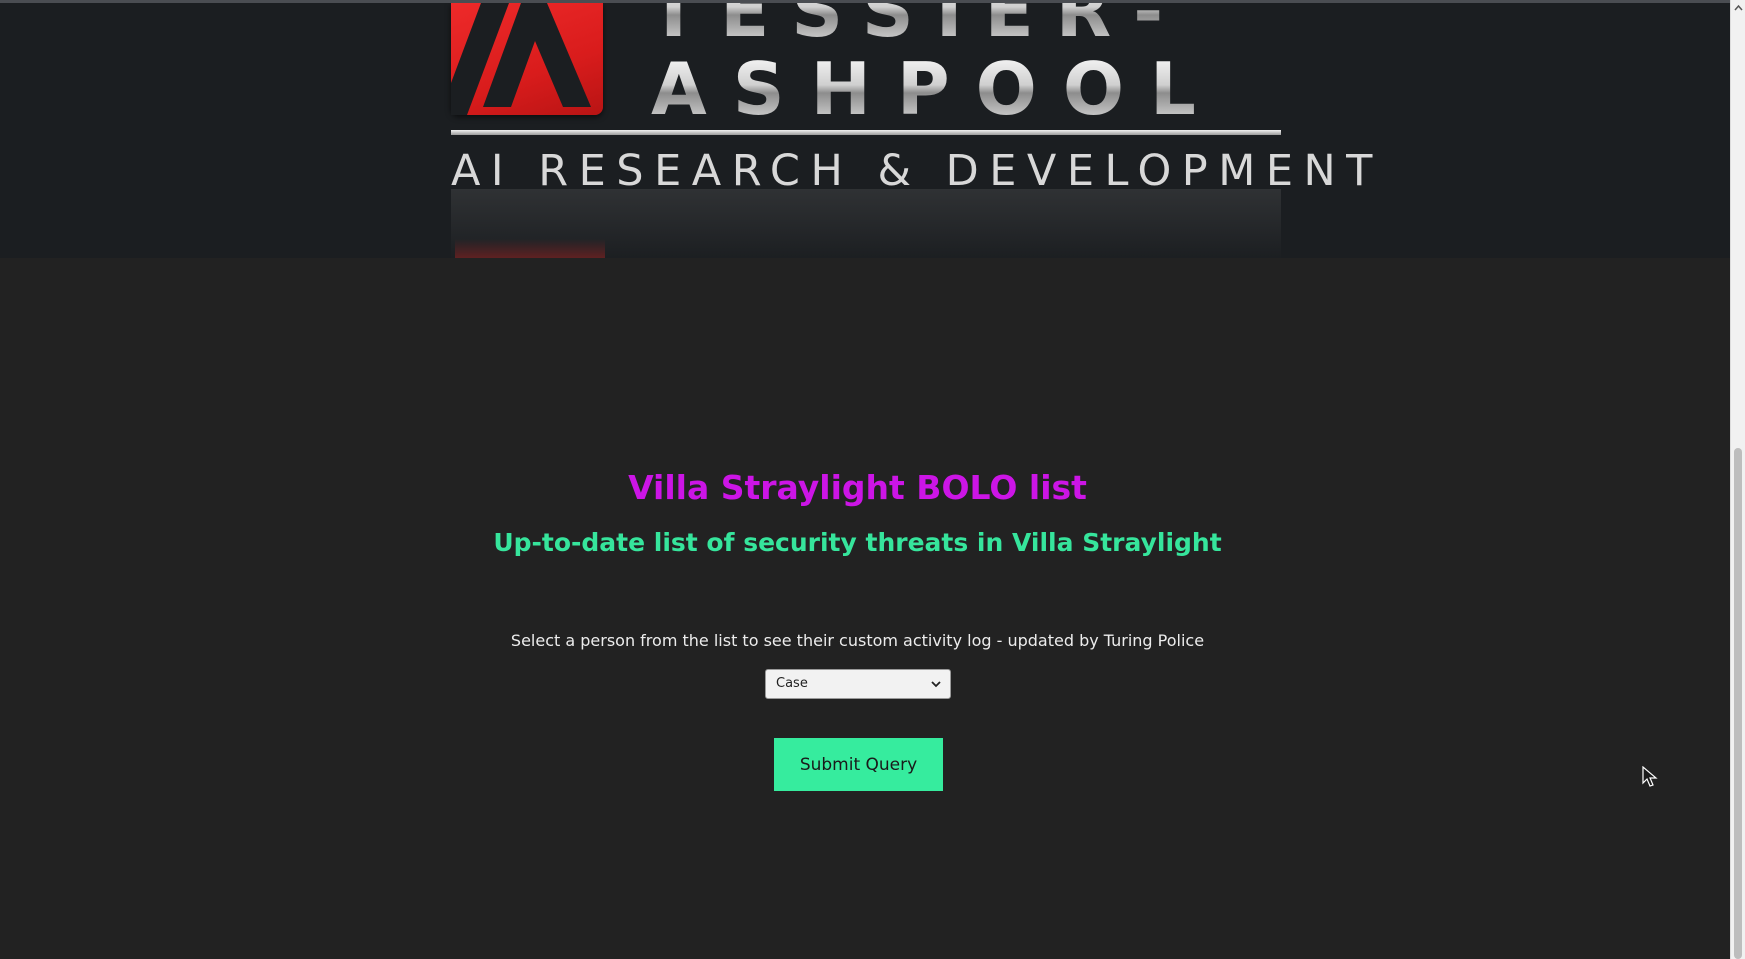 The width and height of the screenshot is (1745, 959). I want to click on chevron-down-icon, so click(936, 684).